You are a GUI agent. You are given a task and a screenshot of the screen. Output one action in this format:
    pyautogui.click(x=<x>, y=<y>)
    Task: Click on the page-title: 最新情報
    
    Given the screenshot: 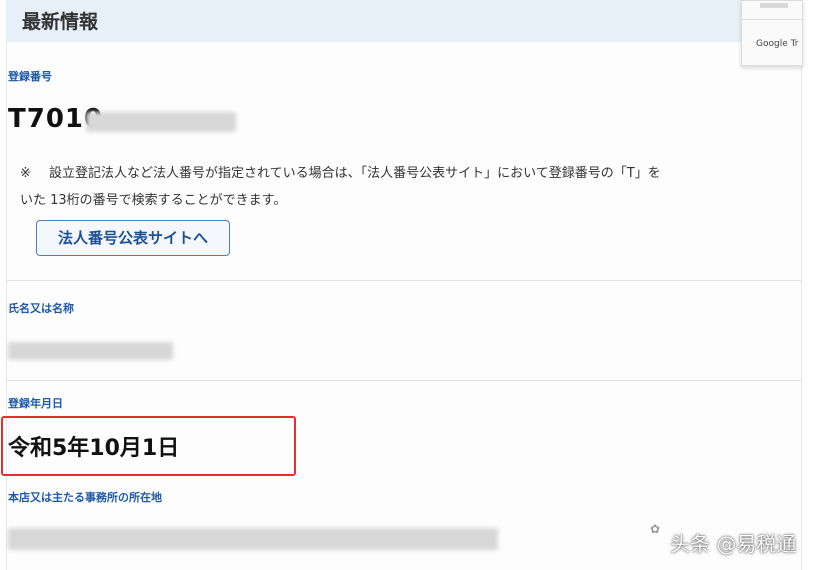 What is the action you would take?
    pyautogui.click(x=60, y=22)
    